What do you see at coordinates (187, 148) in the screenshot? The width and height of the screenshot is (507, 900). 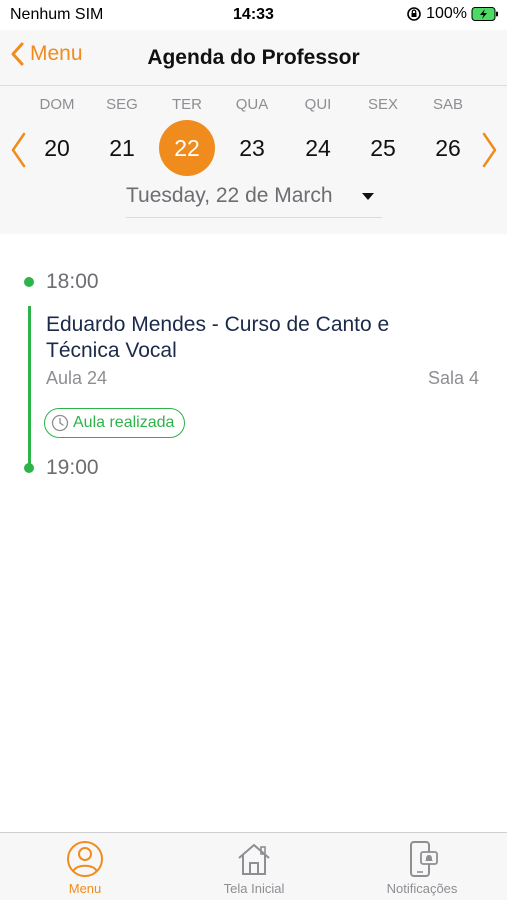 I see `day-22-selected: 22` at bounding box center [187, 148].